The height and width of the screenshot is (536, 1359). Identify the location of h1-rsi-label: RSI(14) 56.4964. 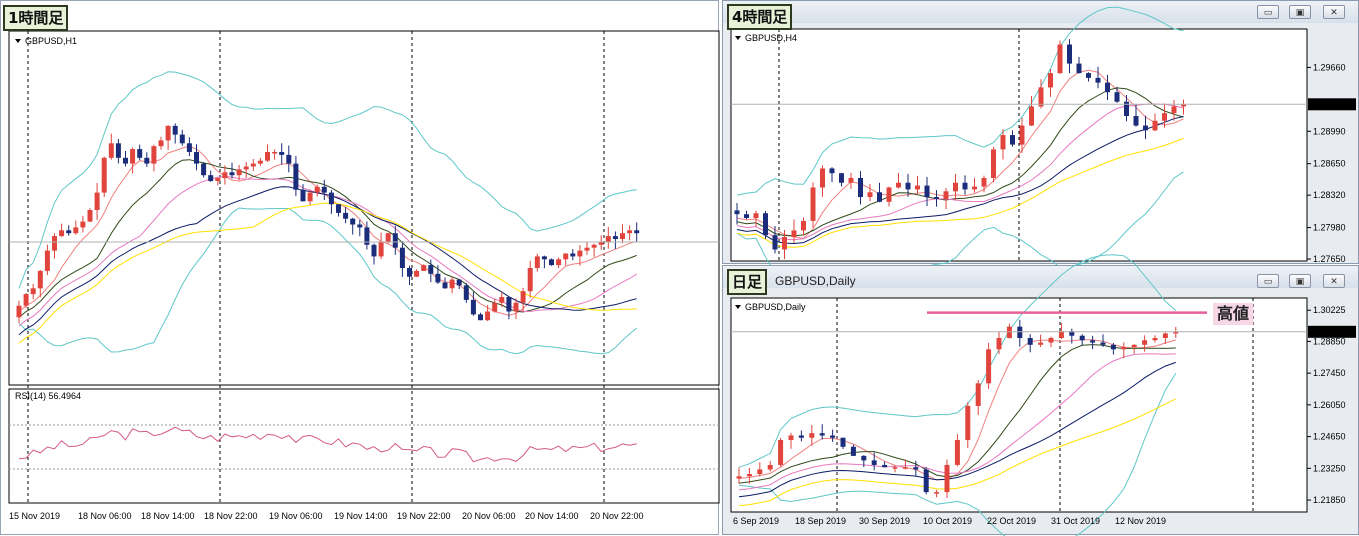
(48, 396).